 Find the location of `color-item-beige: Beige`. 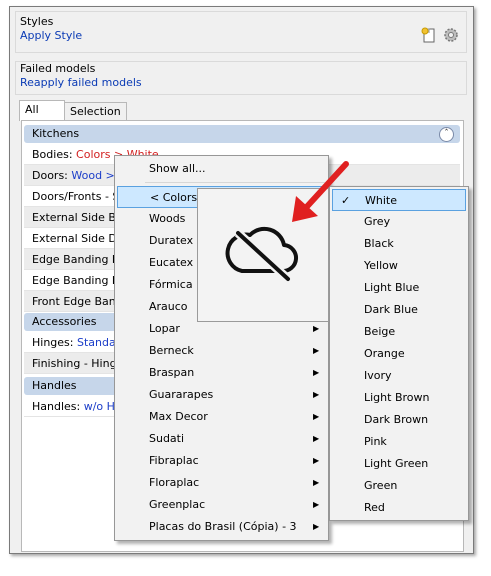

color-item-beige: Beige is located at coordinates (399, 332).